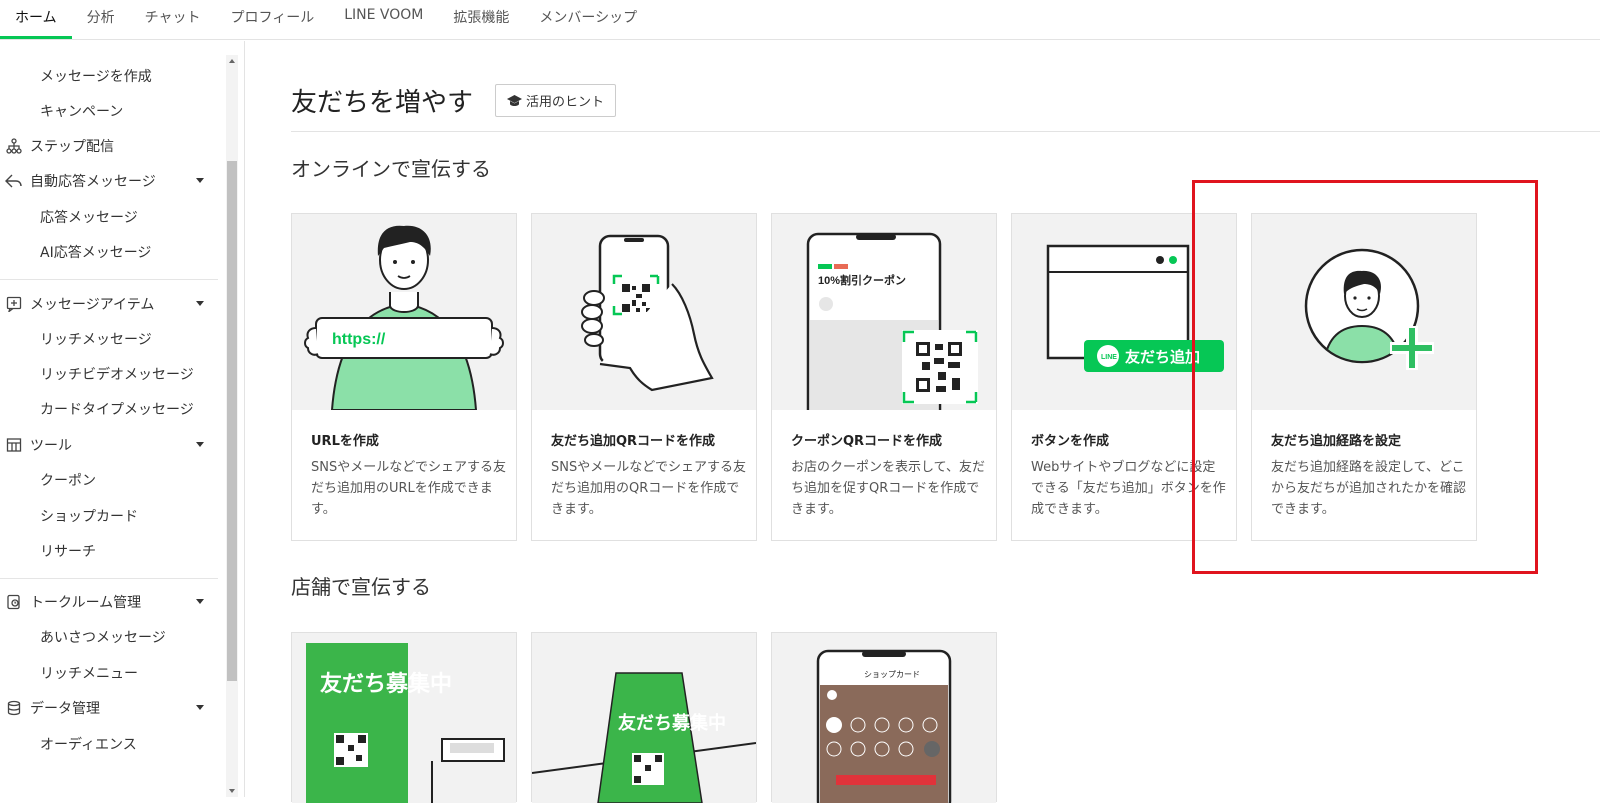  Describe the element at coordinates (945, 131) in the screenshot. I see `title-divider` at that location.